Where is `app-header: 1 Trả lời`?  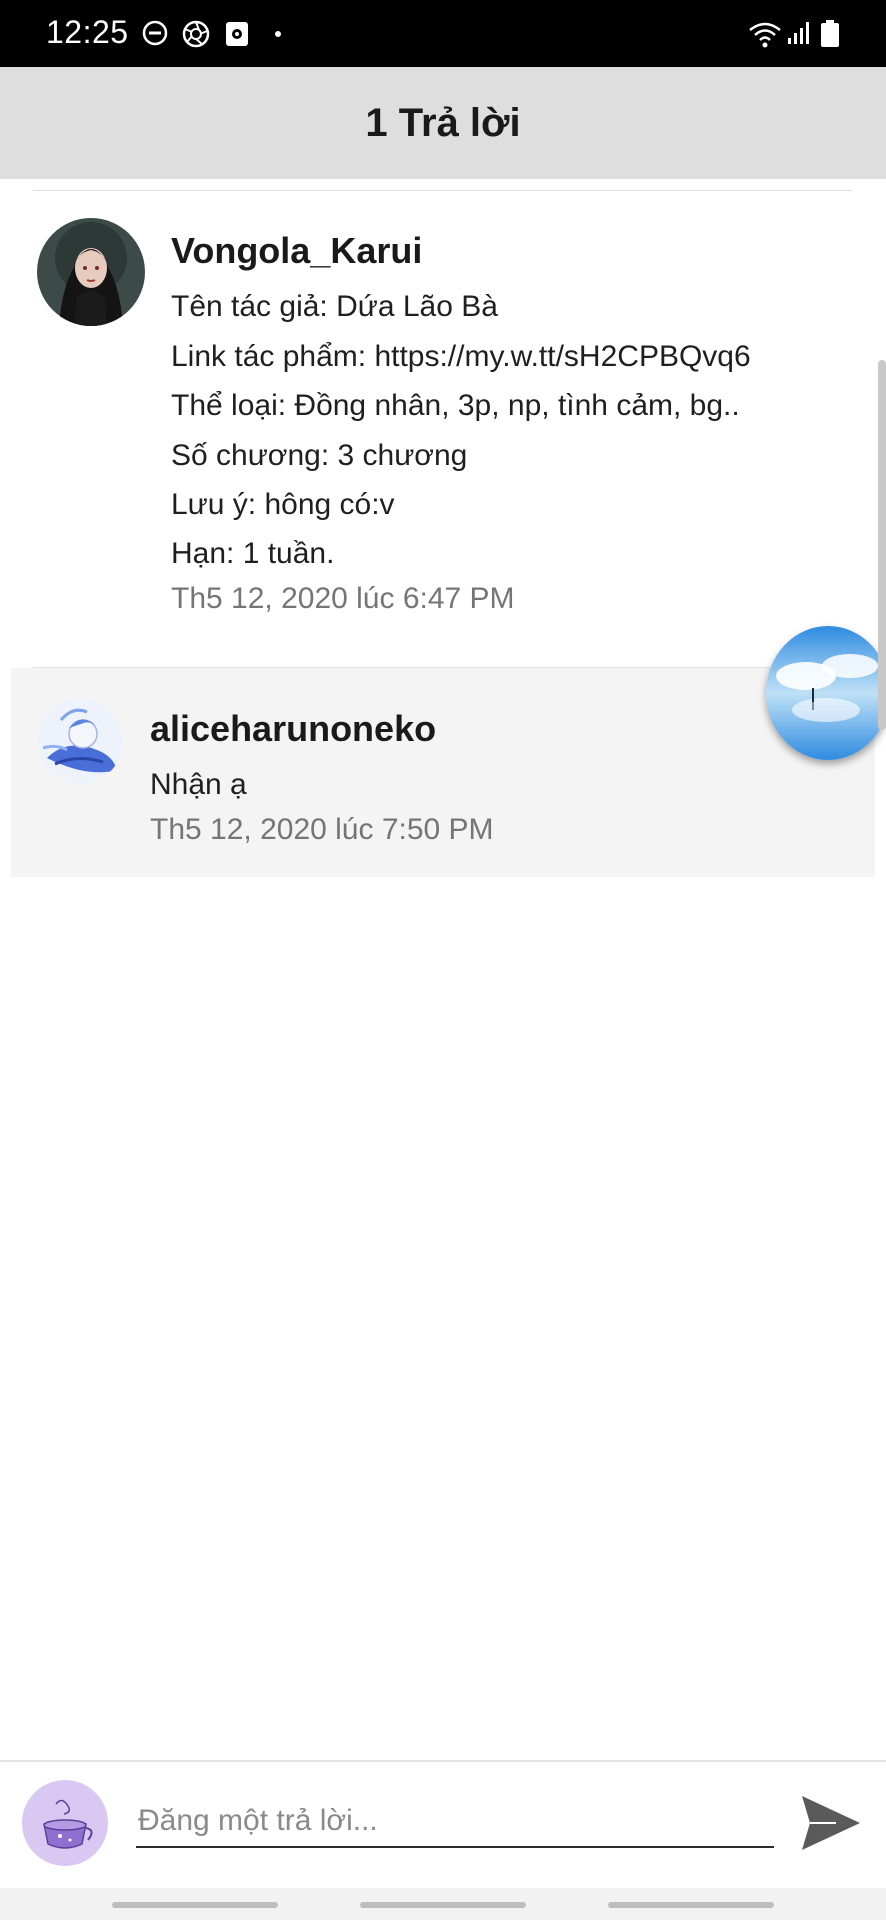 app-header: 1 Trả lời is located at coordinates (443, 123).